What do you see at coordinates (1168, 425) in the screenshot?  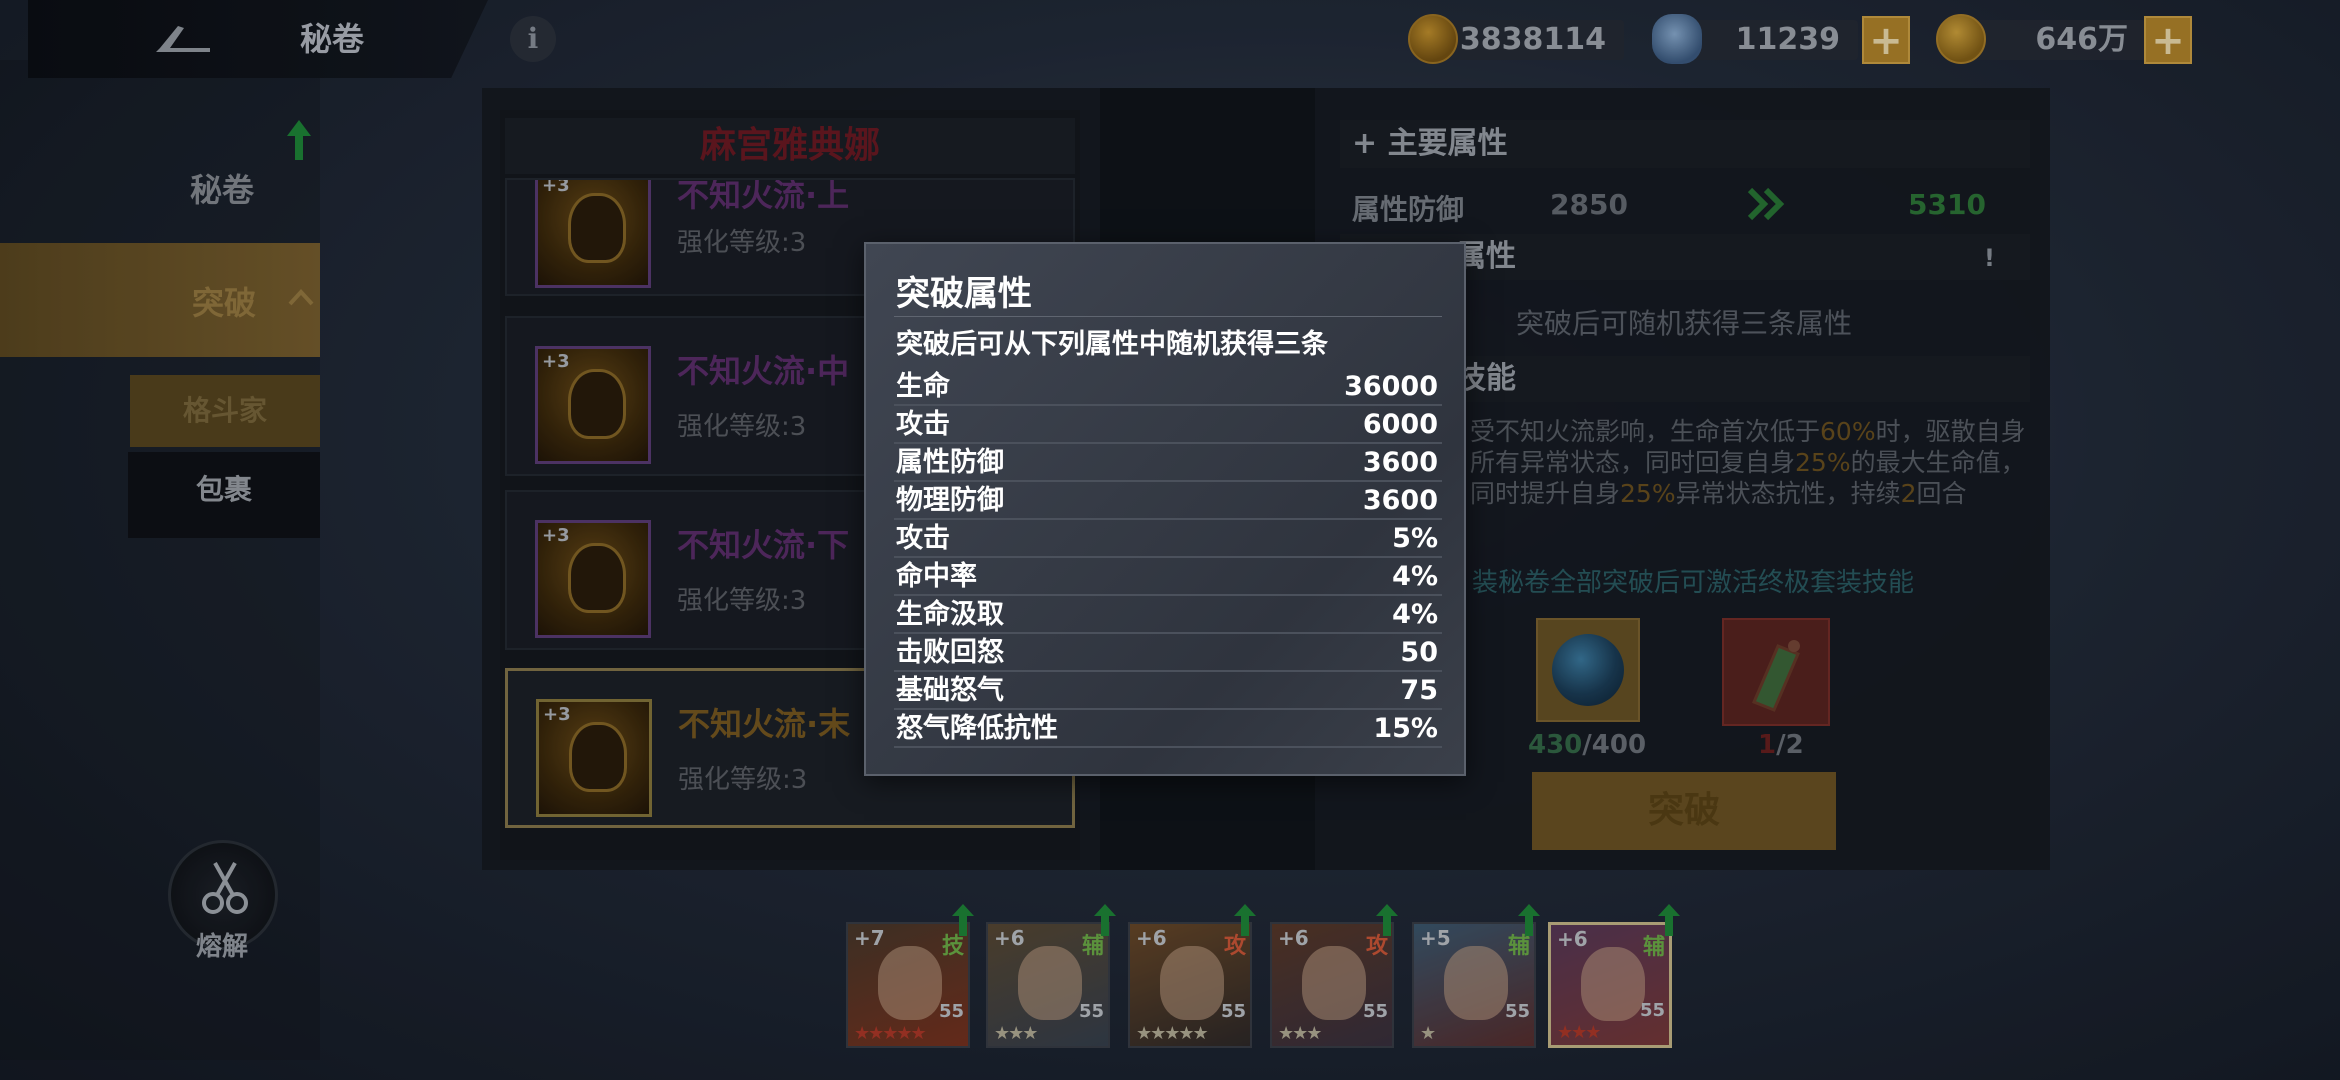 I see `stat-row: 攻击 6000` at bounding box center [1168, 425].